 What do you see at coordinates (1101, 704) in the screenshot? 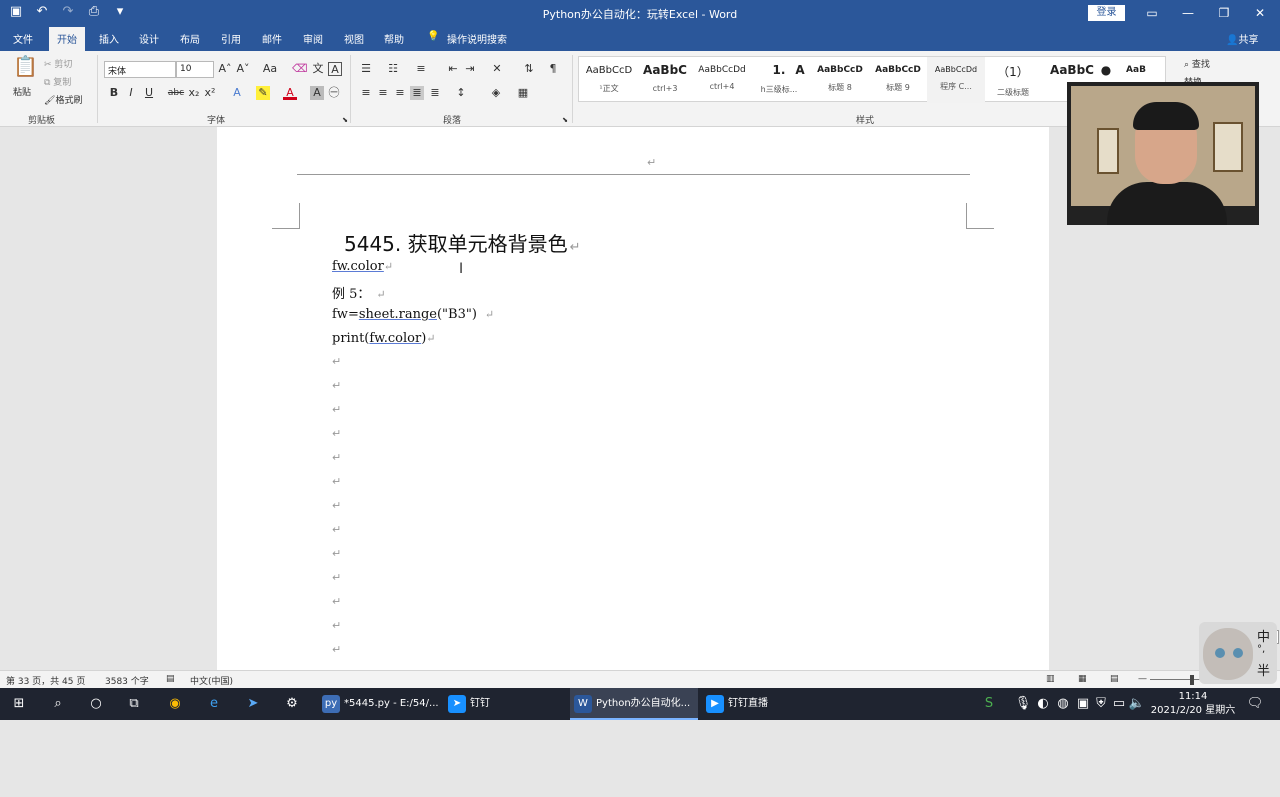
I see `shield-icon: ⛨` at bounding box center [1101, 704].